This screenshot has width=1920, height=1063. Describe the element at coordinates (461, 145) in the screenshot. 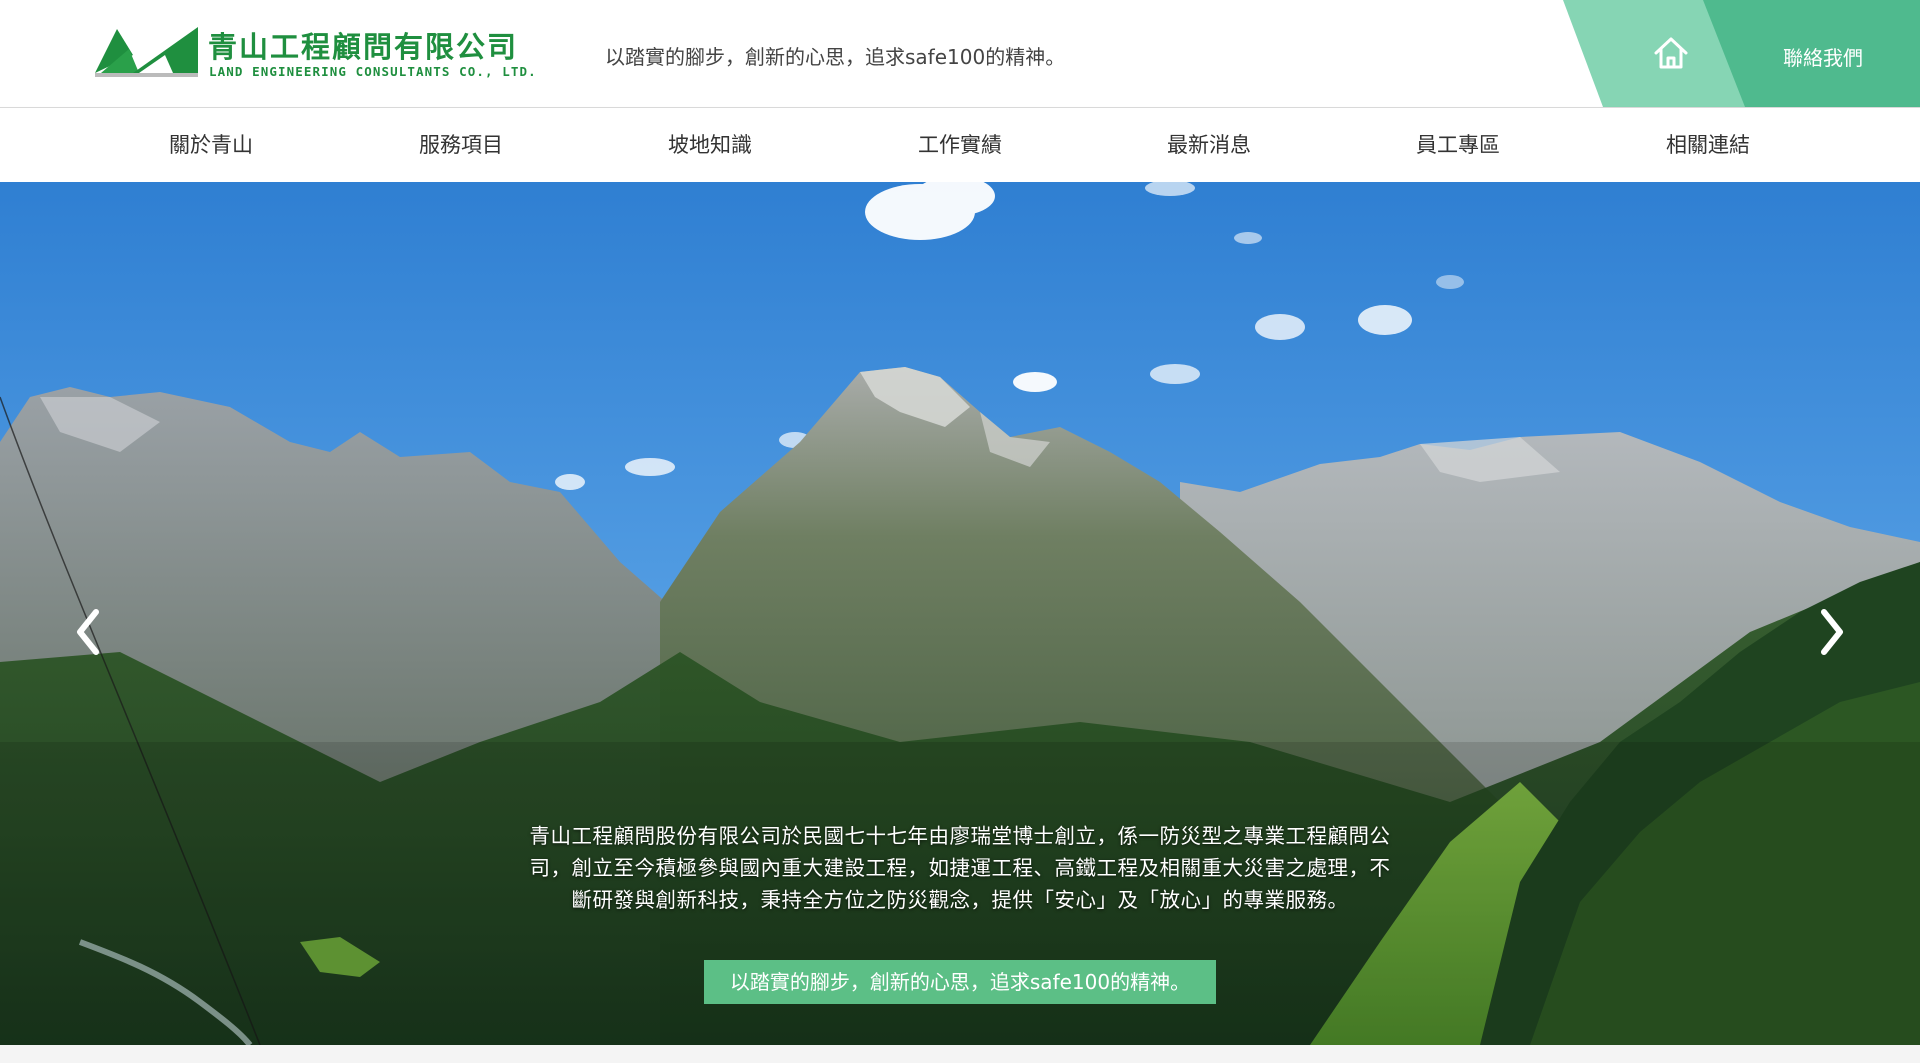

I see `nav-item-services: 服務項目` at that location.